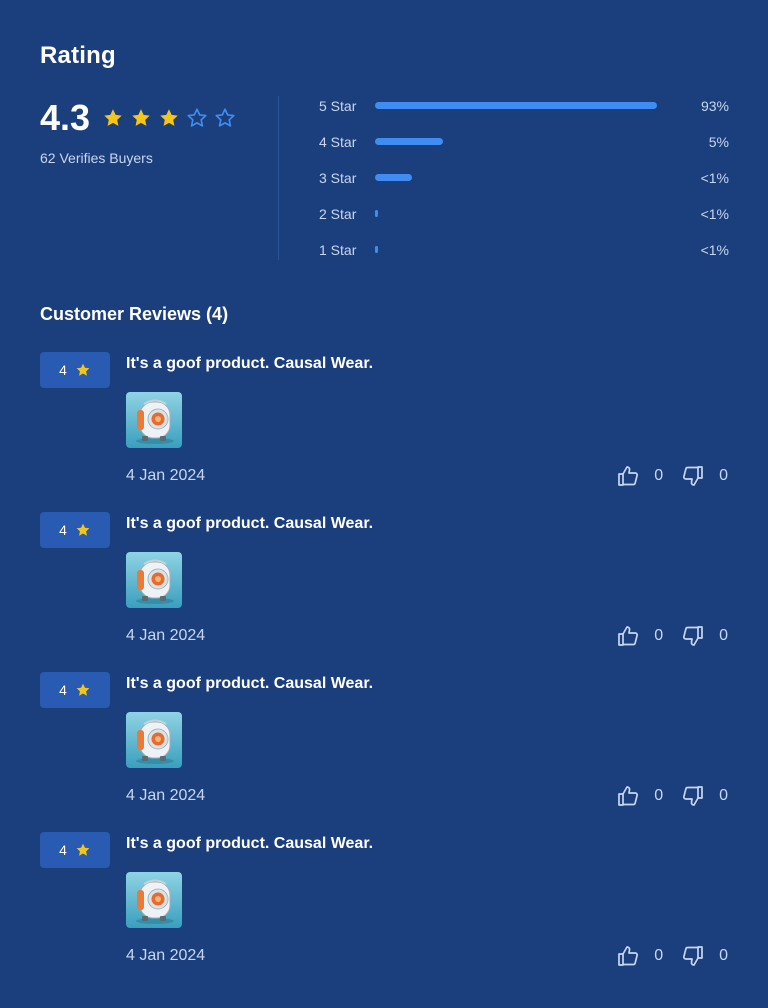  I want to click on summary-divider, so click(278, 178).